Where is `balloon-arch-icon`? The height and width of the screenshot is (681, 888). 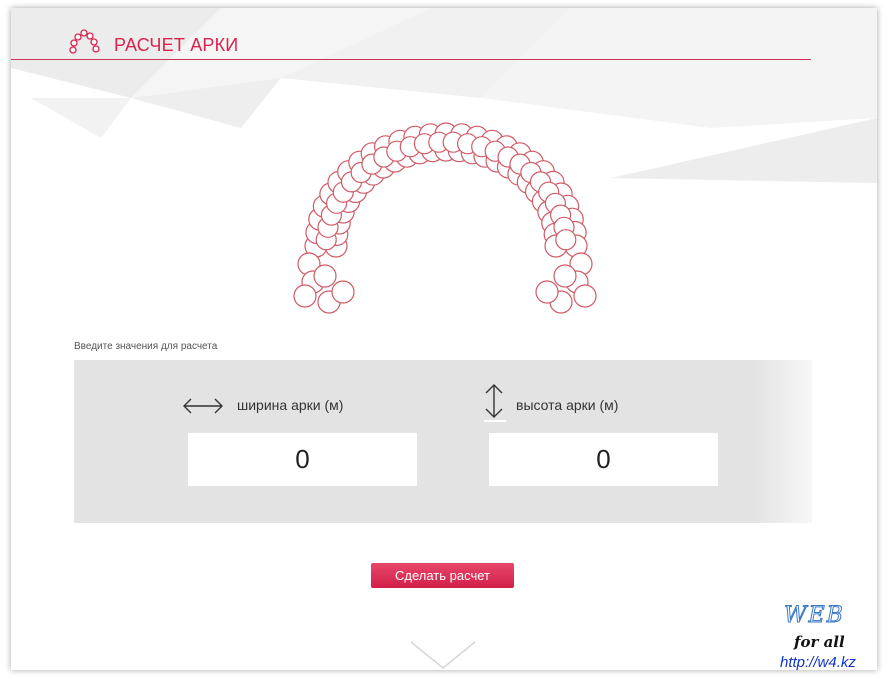
balloon-arch-icon is located at coordinates (84, 41).